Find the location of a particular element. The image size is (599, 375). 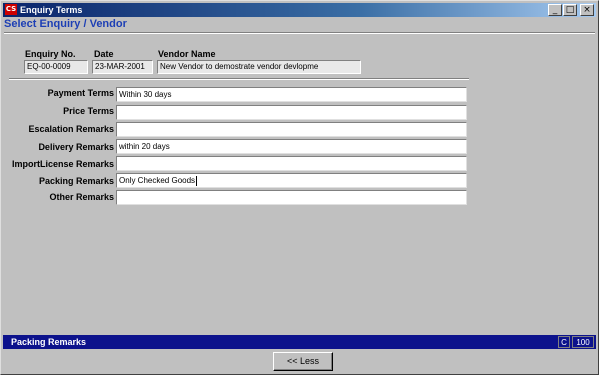

less-button: << Less is located at coordinates (303, 361).